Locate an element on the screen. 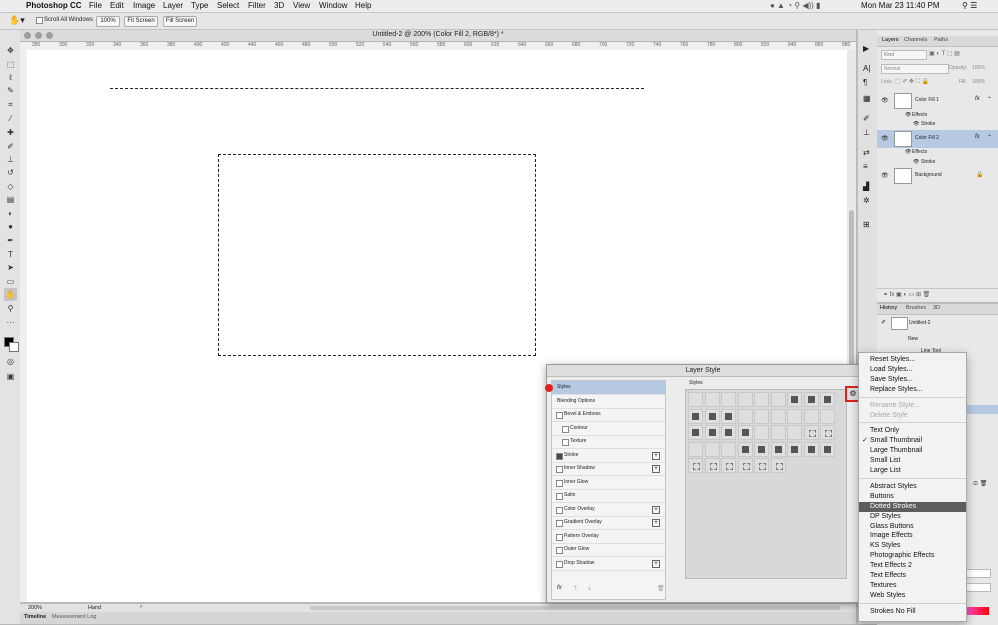 The image size is (998, 625). menu-item: KS Styles is located at coordinates (912, 546).